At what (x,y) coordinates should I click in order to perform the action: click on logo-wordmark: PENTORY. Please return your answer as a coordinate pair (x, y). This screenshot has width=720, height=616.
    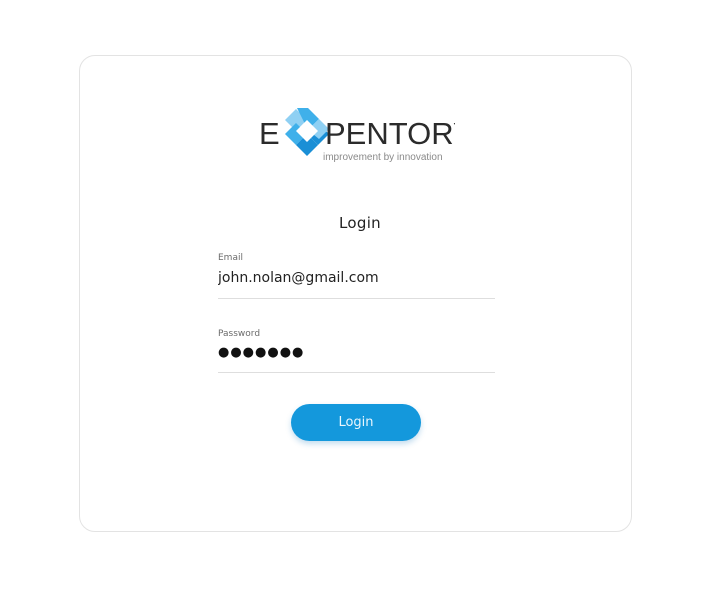
    Looking at the image, I should click on (390, 133).